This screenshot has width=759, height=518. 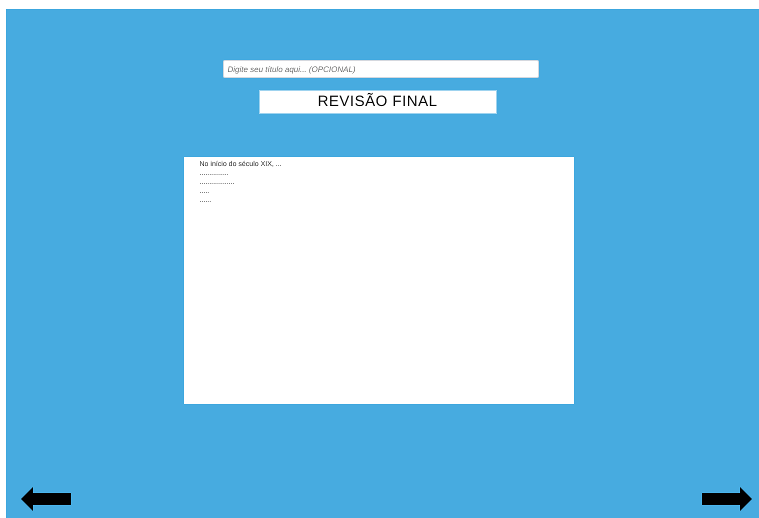 I want to click on heading: REVISÃO FINAL, so click(x=377, y=102).